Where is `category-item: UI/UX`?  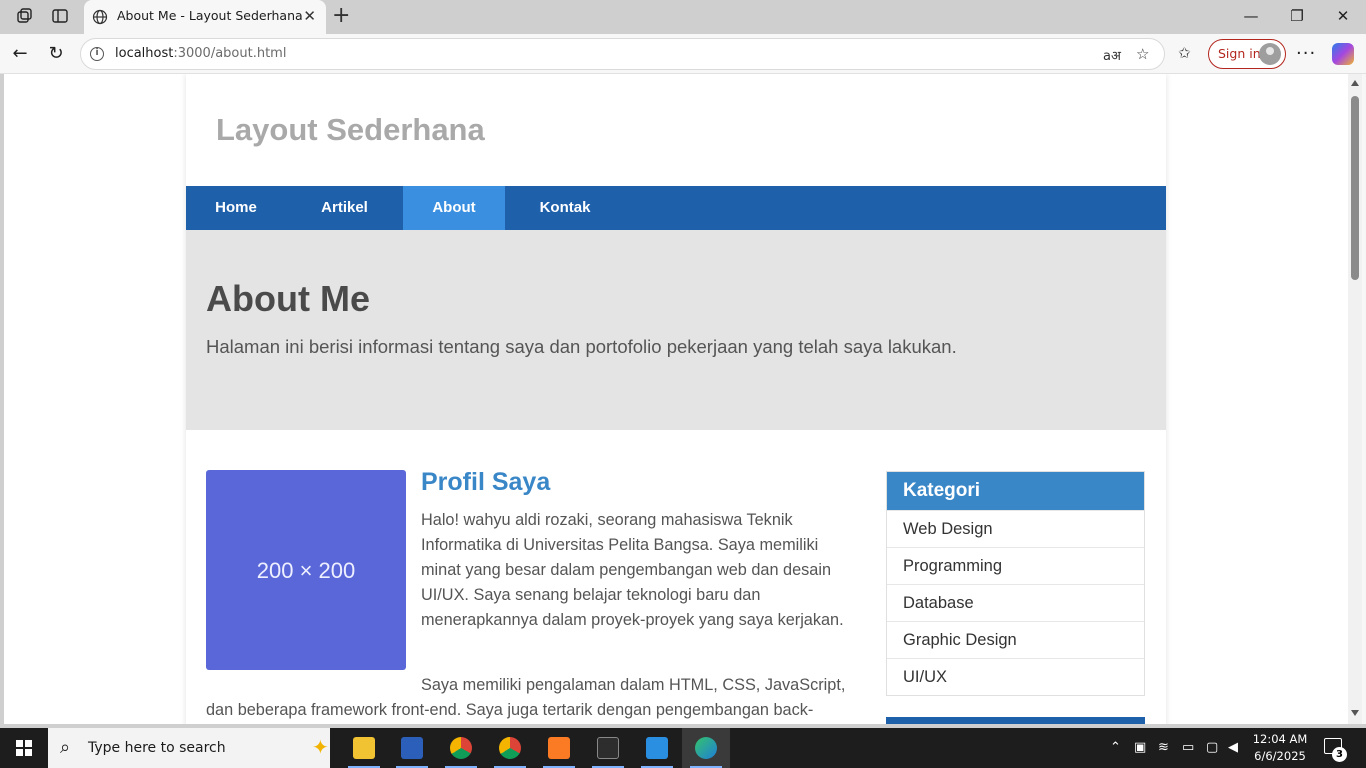 category-item: UI/UX is located at coordinates (1015, 676).